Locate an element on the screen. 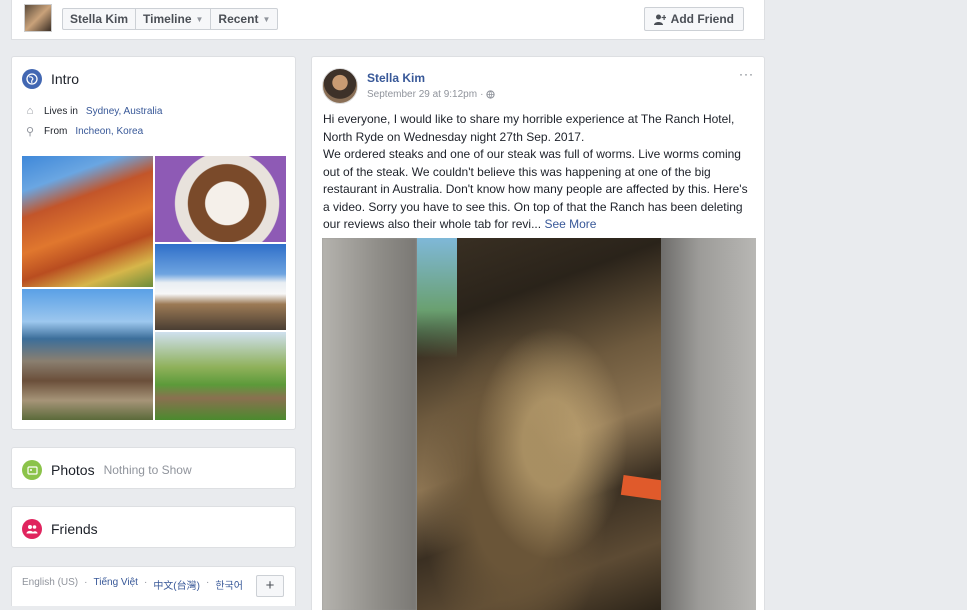 This screenshot has width=967, height=610. photos-card: Photos Nothing to Show is located at coordinates (153, 468).